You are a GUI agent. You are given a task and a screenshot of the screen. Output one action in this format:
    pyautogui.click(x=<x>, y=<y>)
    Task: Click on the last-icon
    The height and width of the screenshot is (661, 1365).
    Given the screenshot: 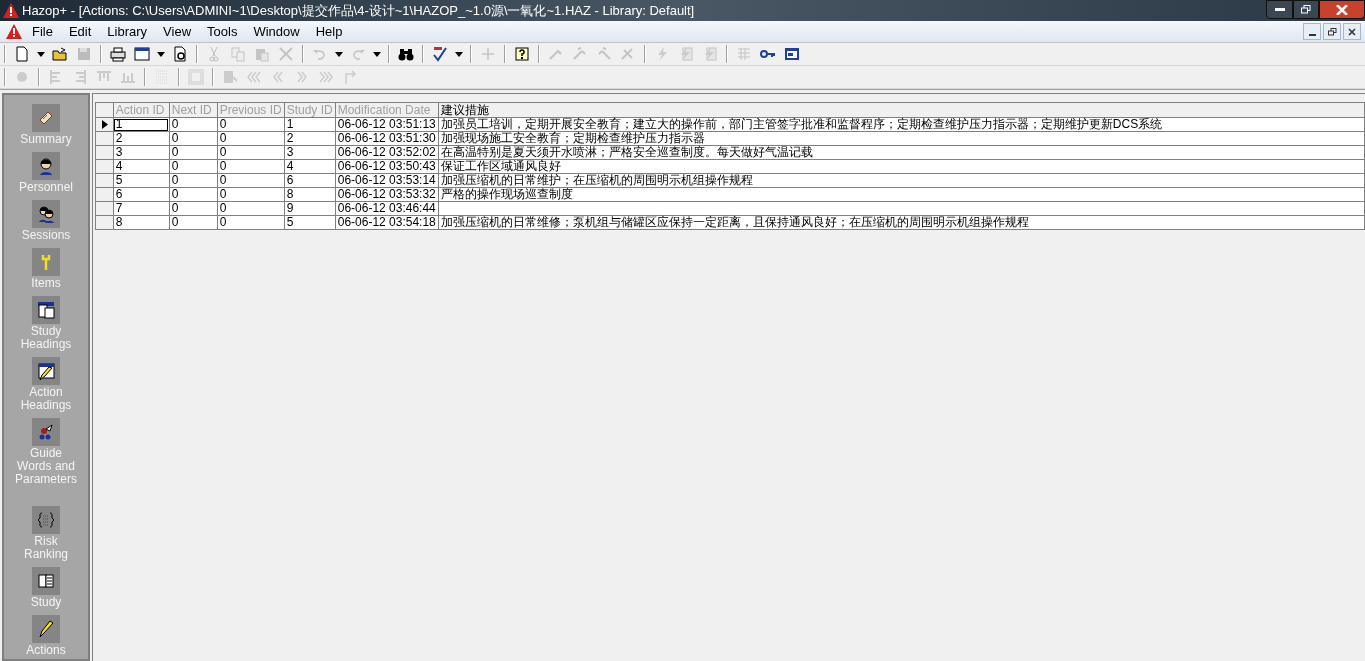 What is the action you would take?
    pyautogui.click(x=326, y=77)
    